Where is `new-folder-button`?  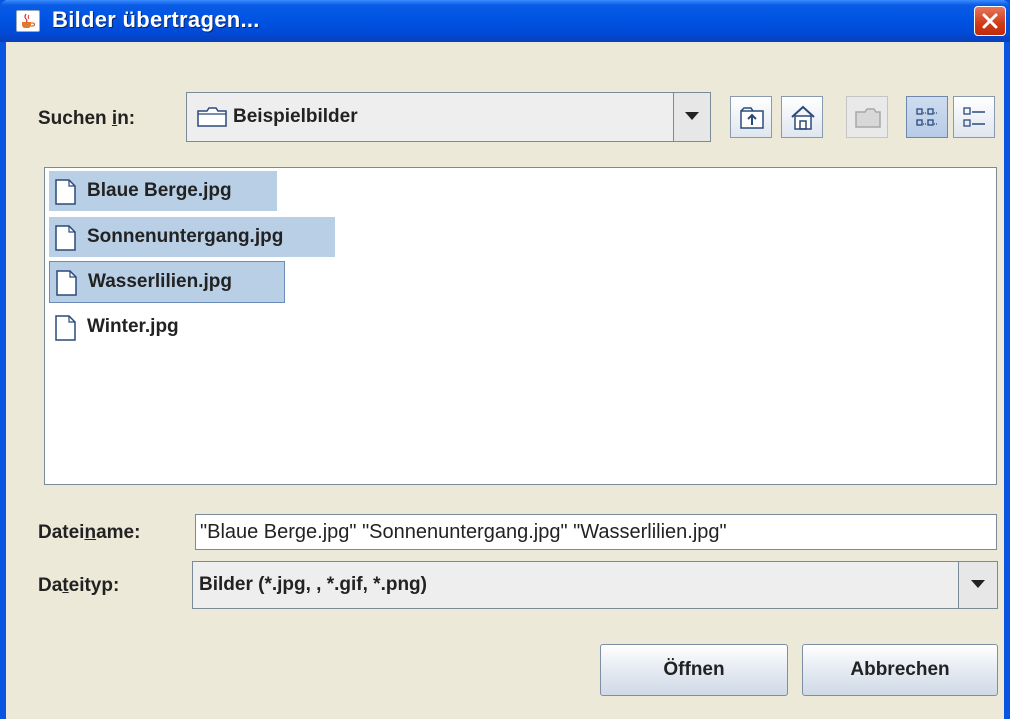 new-folder-button is located at coordinates (867, 117).